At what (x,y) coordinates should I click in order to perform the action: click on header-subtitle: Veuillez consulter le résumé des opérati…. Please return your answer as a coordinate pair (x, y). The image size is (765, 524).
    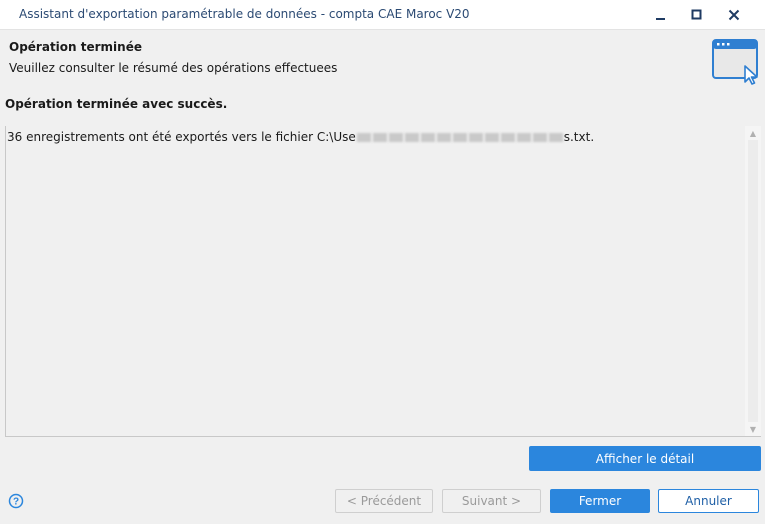
    Looking at the image, I should click on (173, 68).